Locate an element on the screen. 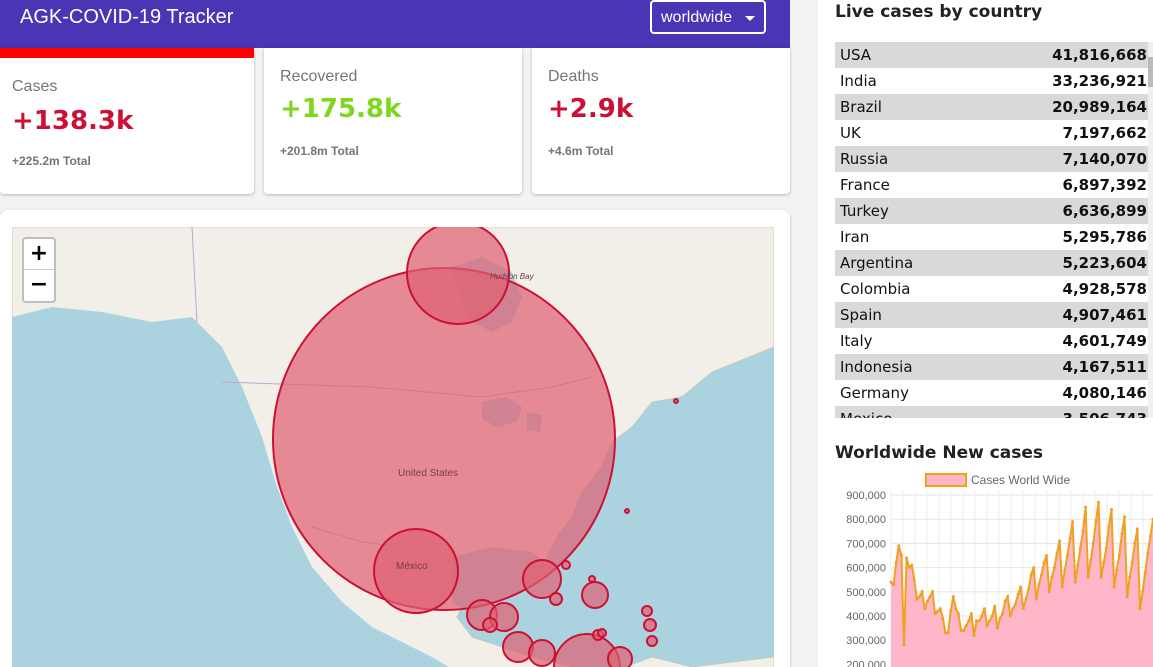 The image size is (1153, 667). country-select: worldwide is located at coordinates (708, 17).